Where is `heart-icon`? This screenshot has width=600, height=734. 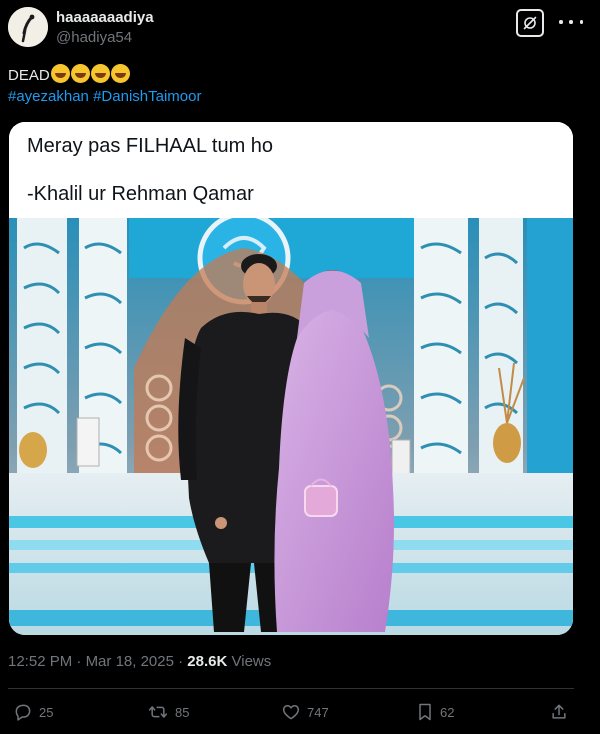 heart-icon is located at coordinates (291, 712).